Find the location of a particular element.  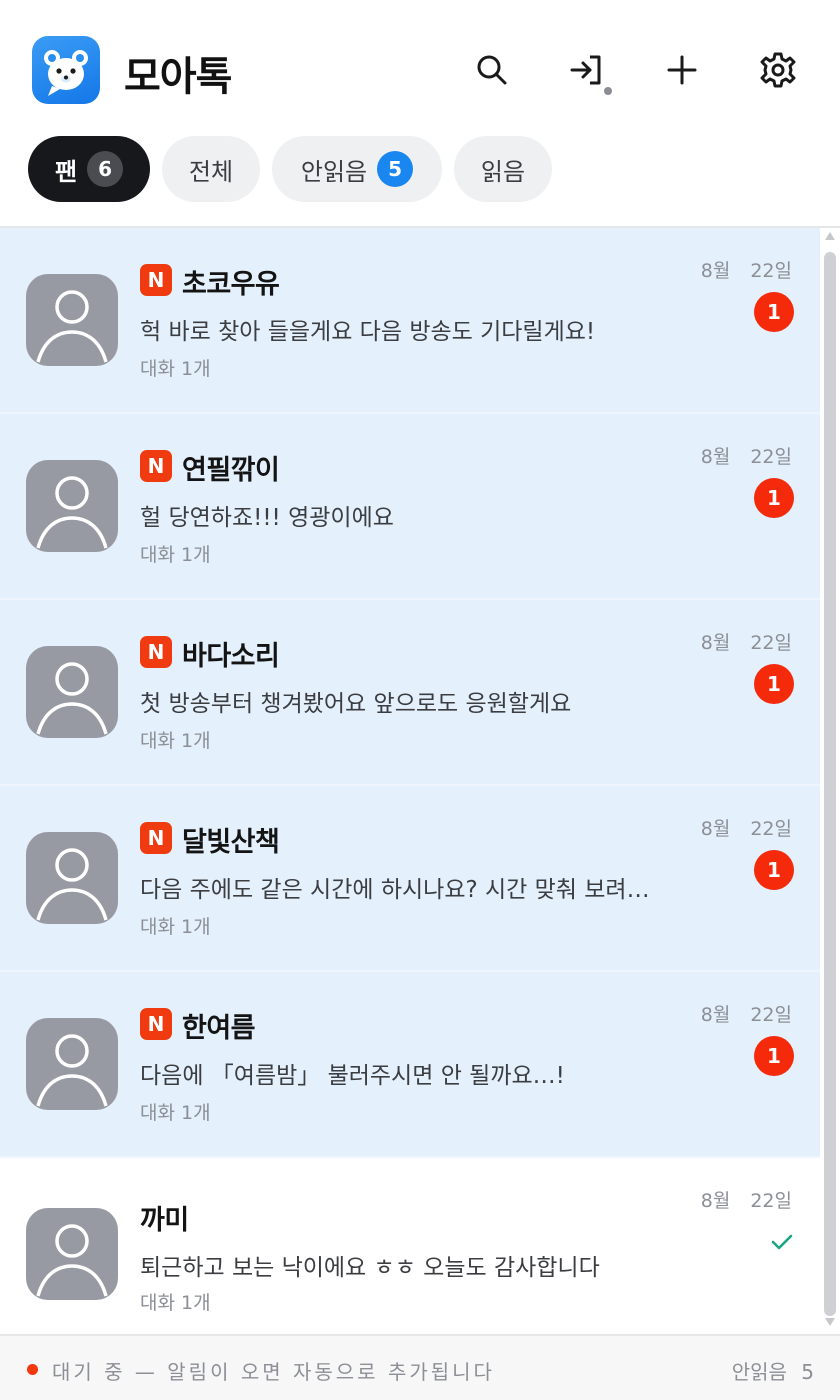

status-bar: 대기 중 — 알림이 오면 자동으로 추가됩니다 안읽음 5 is located at coordinates (420, 1367).